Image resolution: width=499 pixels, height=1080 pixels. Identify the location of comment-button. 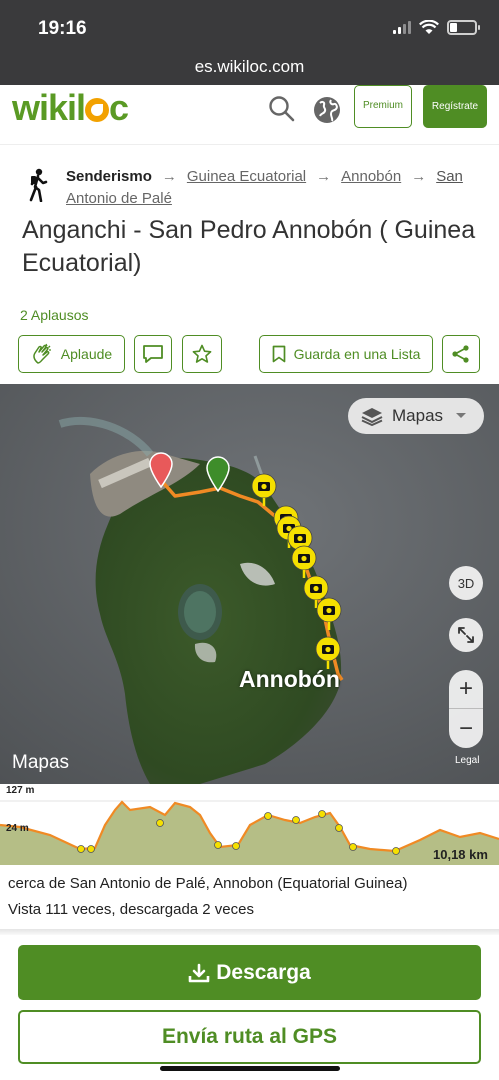
(153, 354).